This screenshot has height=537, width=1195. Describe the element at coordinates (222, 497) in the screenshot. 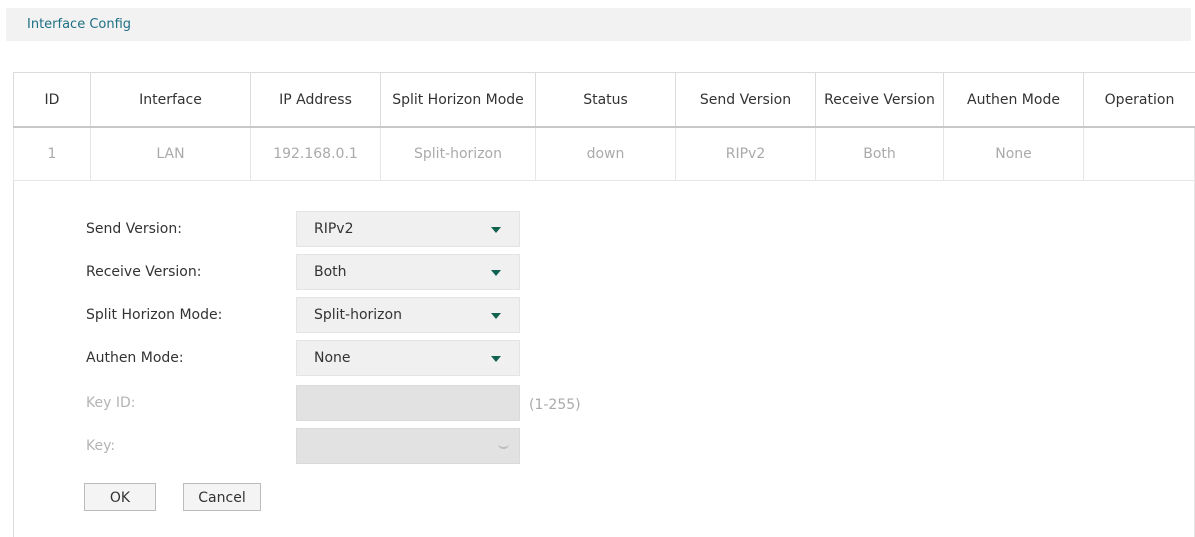

I see `cancel-button: Cancel` at that location.